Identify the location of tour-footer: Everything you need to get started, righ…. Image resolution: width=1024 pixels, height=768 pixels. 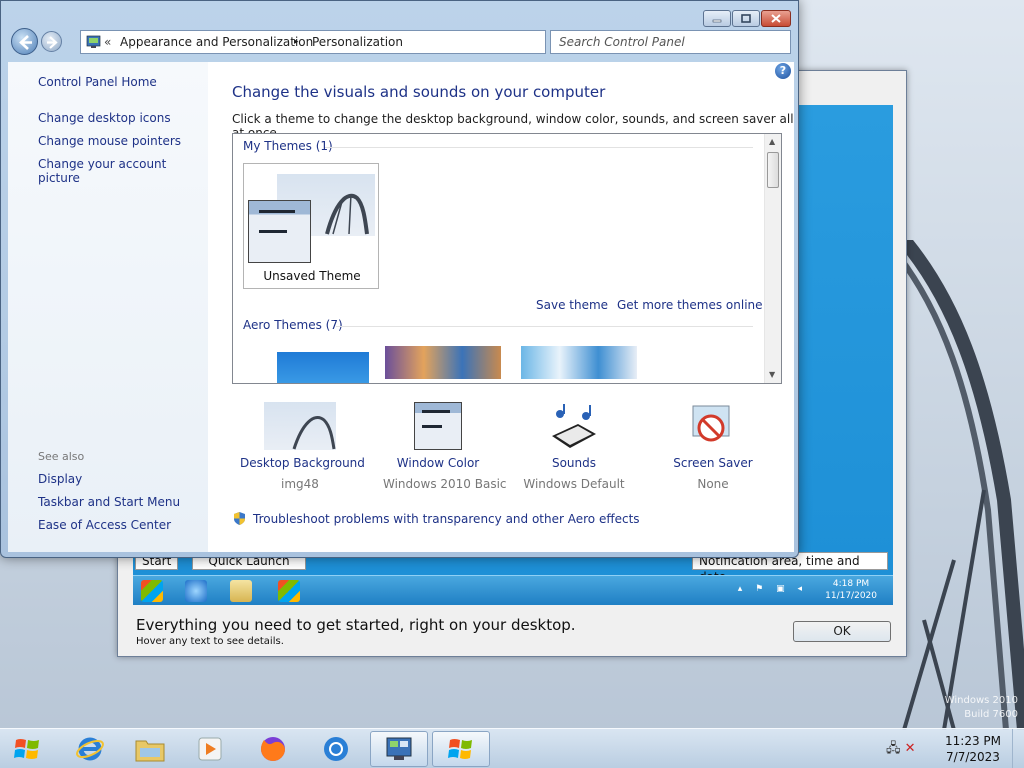
(356, 631).